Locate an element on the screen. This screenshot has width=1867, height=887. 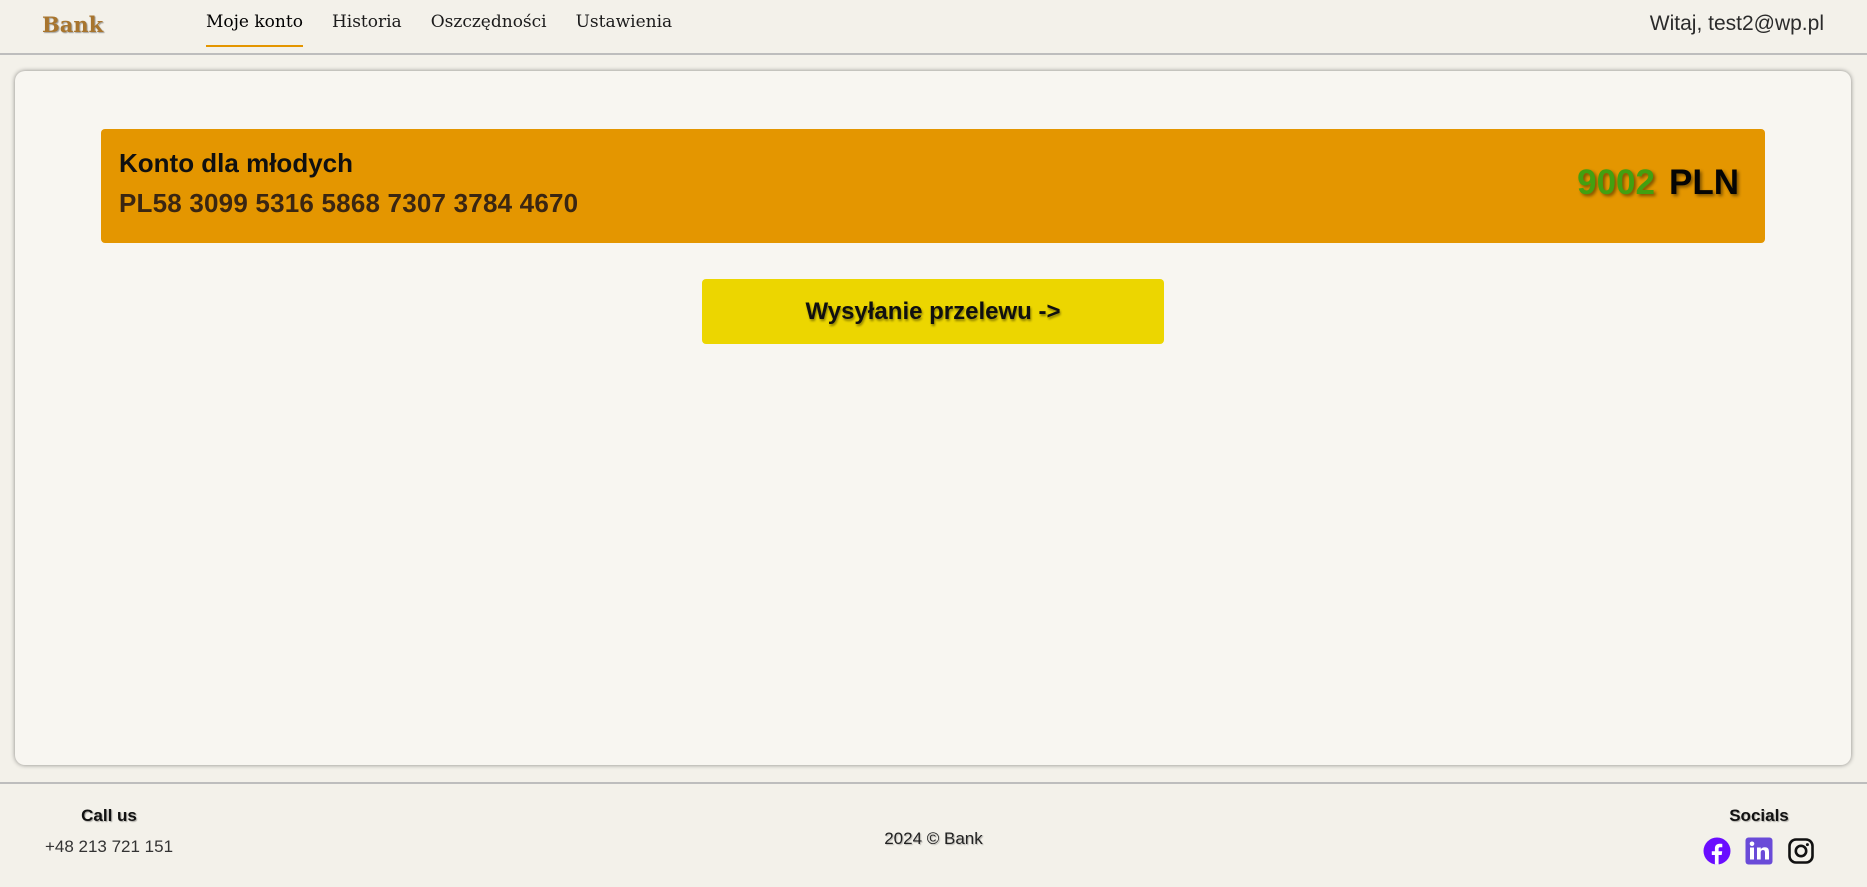
nav-item-oszczednosci: Oszczędności is located at coordinates (489, 24).